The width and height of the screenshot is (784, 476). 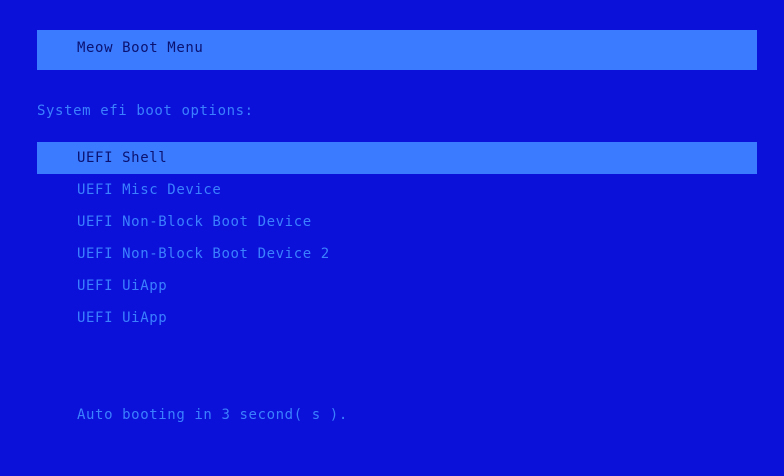 I want to click on boot-option-label: UEFI Non-Block Boot Device, so click(x=194, y=222).